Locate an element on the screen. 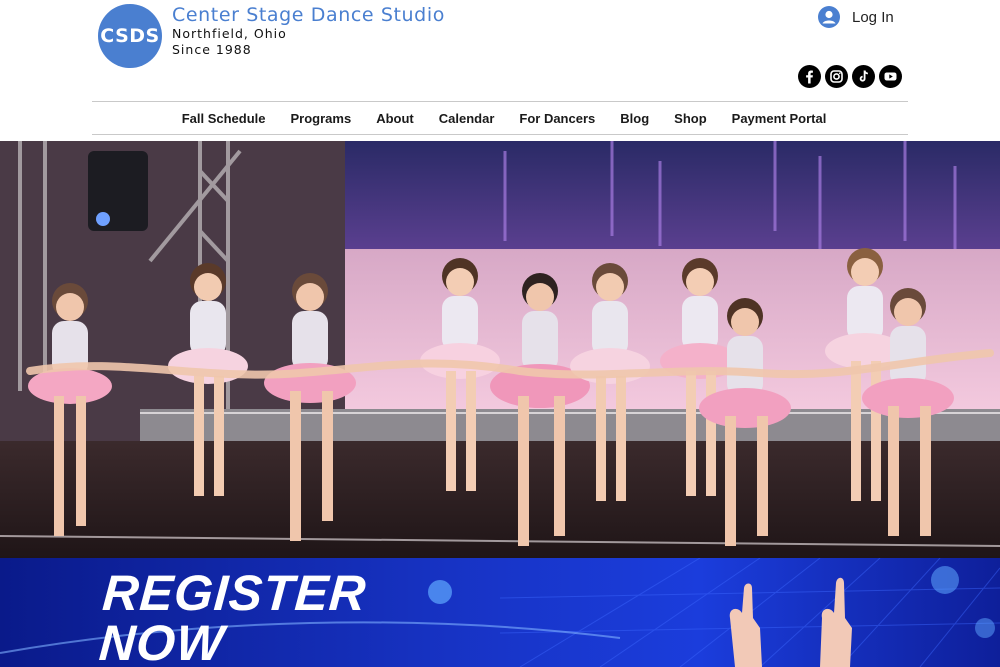  nav-item-calendar: Calendar is located at coordinates (467, 118).